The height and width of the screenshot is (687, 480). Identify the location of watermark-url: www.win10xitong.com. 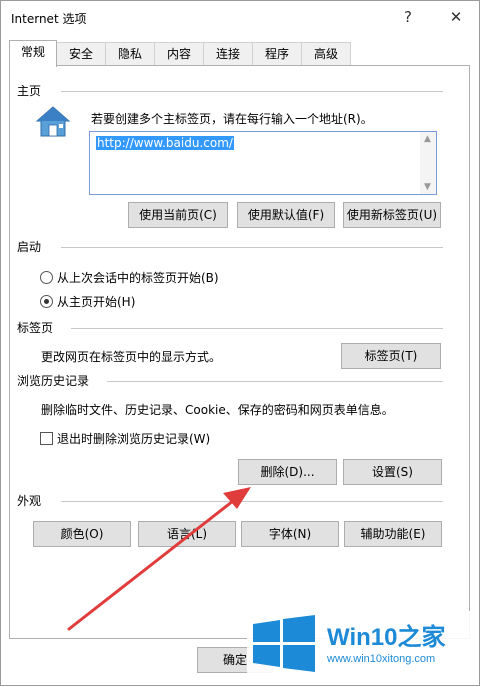
(381, 659).